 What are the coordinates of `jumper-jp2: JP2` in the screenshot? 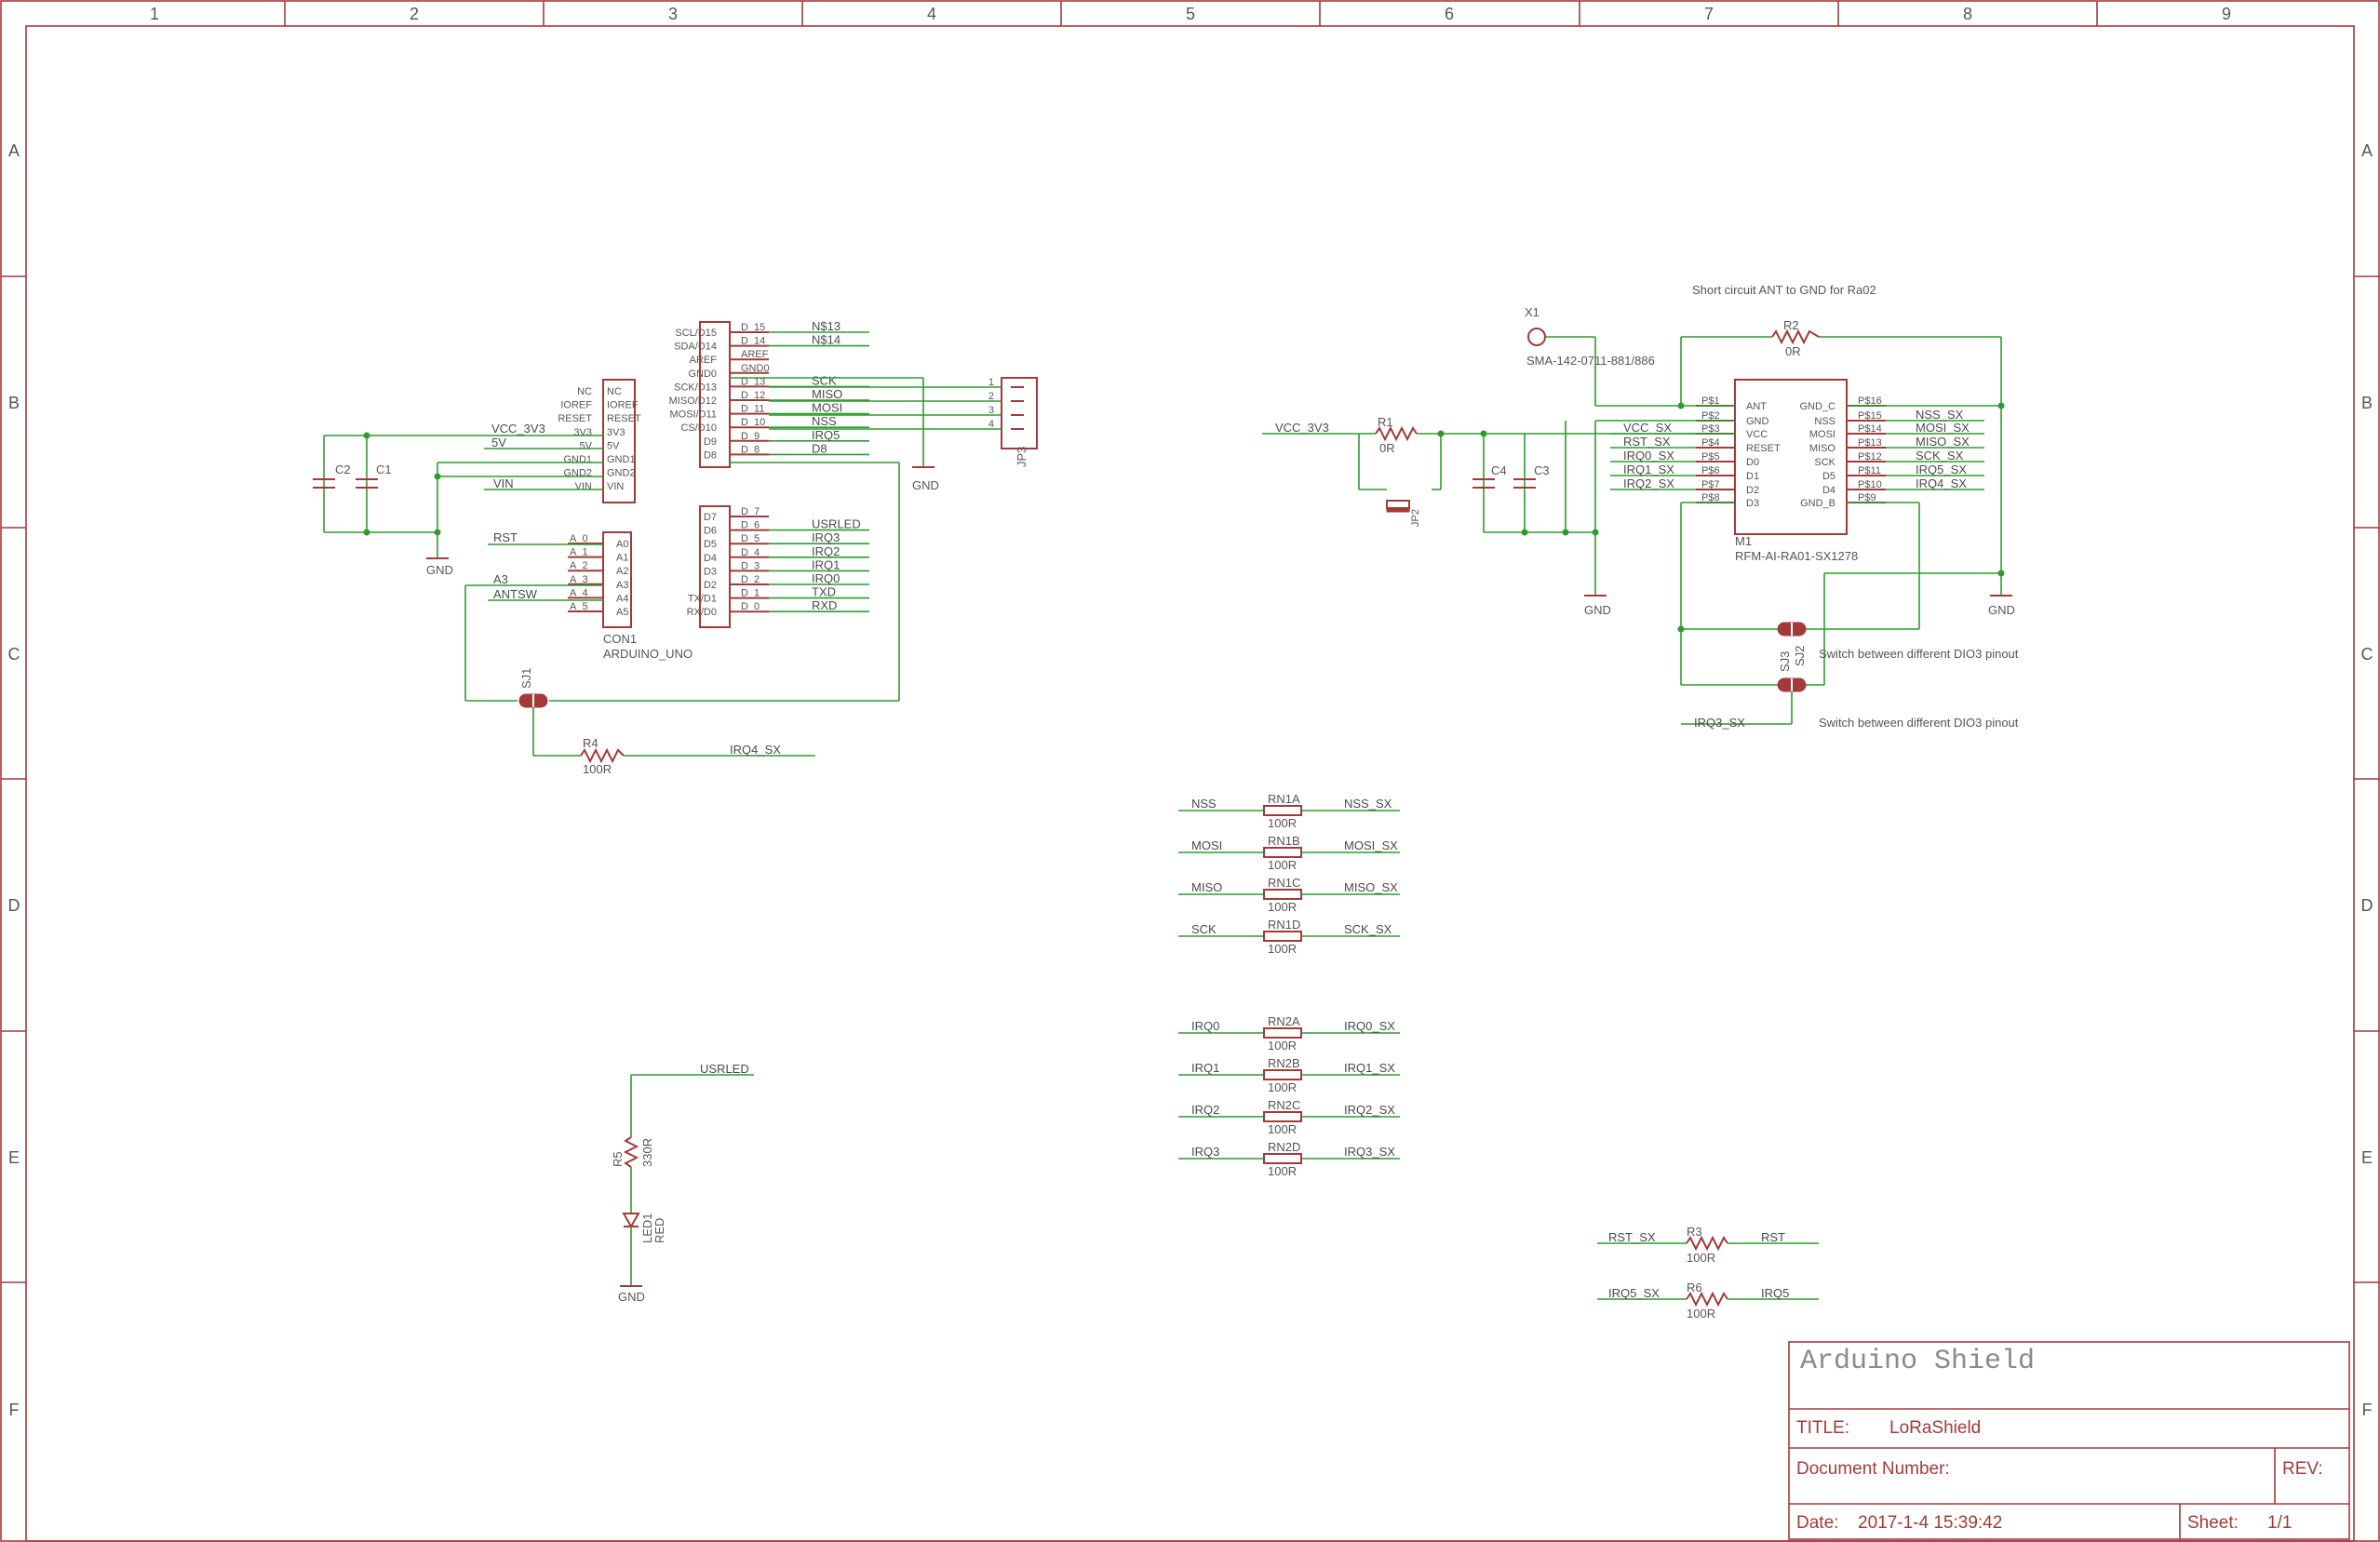 It's located at (1403, 513).